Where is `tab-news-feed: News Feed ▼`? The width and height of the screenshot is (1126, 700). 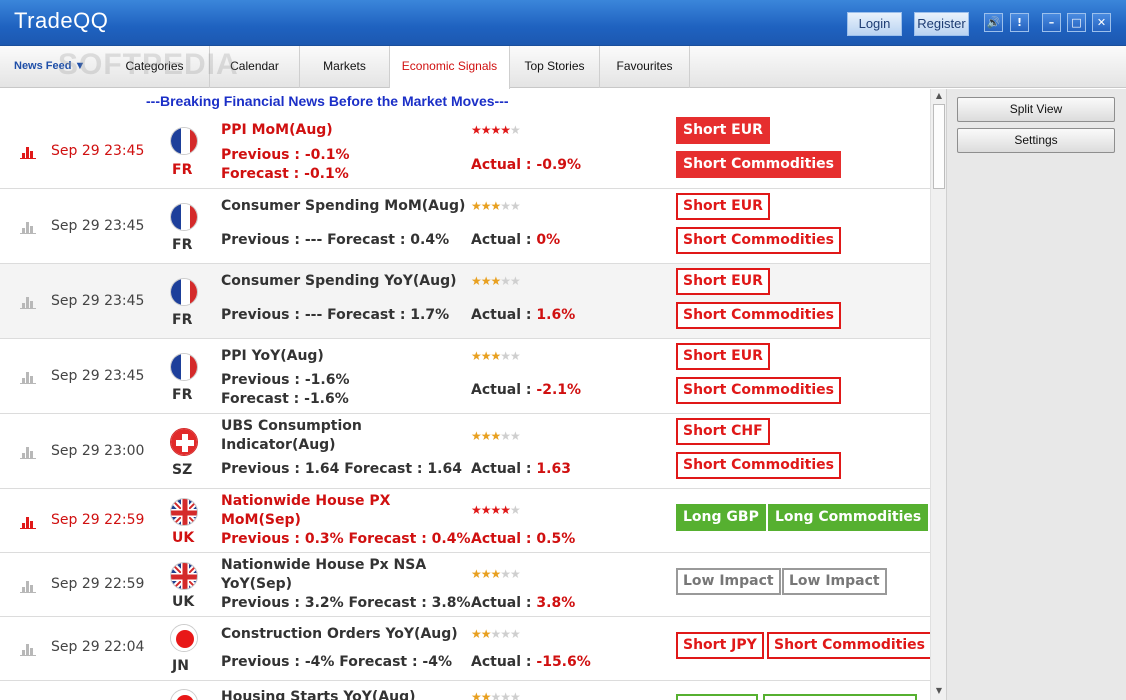
tab-news-feed: News Feed ▼ is located at coordinates (50, 67).